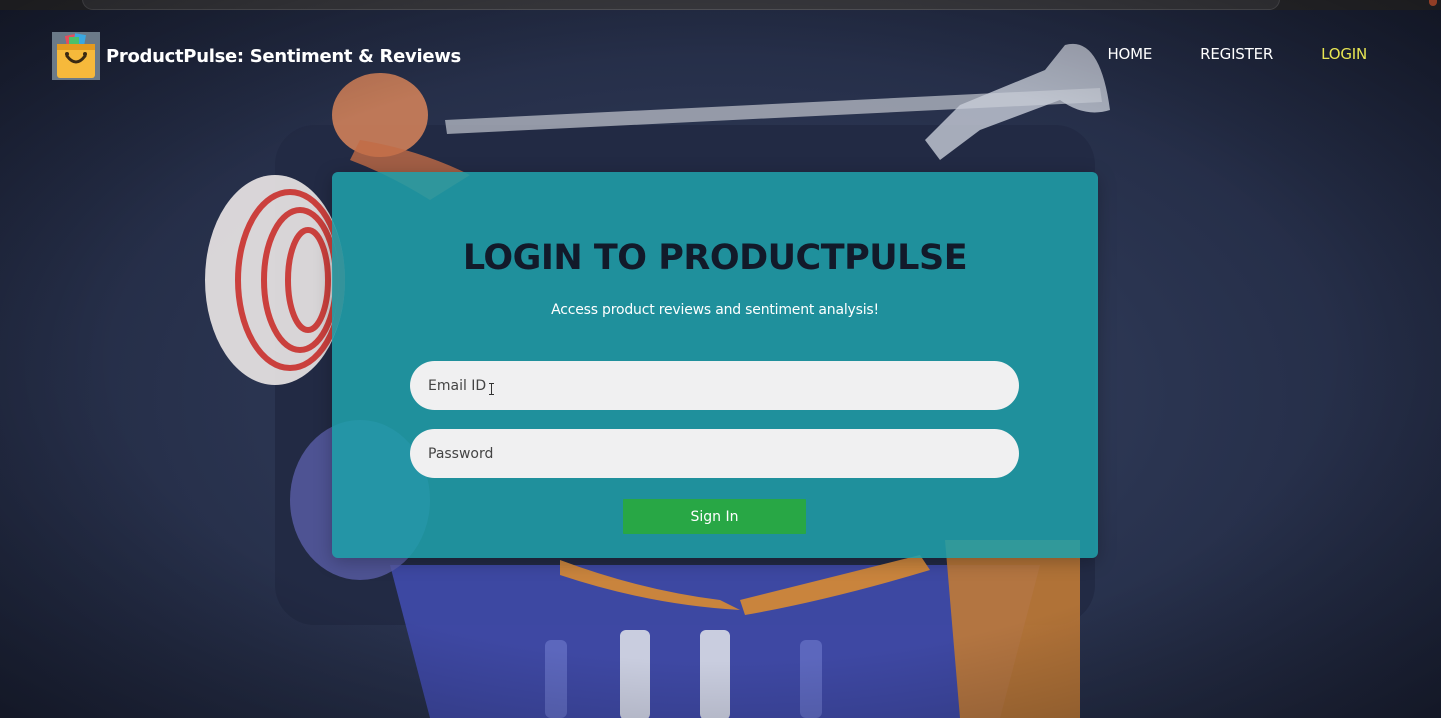 The height and width of the screenshot is (718, 1441). I want to click on main-nav: HOME REGISTER LOGIN, so click(1237, 54).